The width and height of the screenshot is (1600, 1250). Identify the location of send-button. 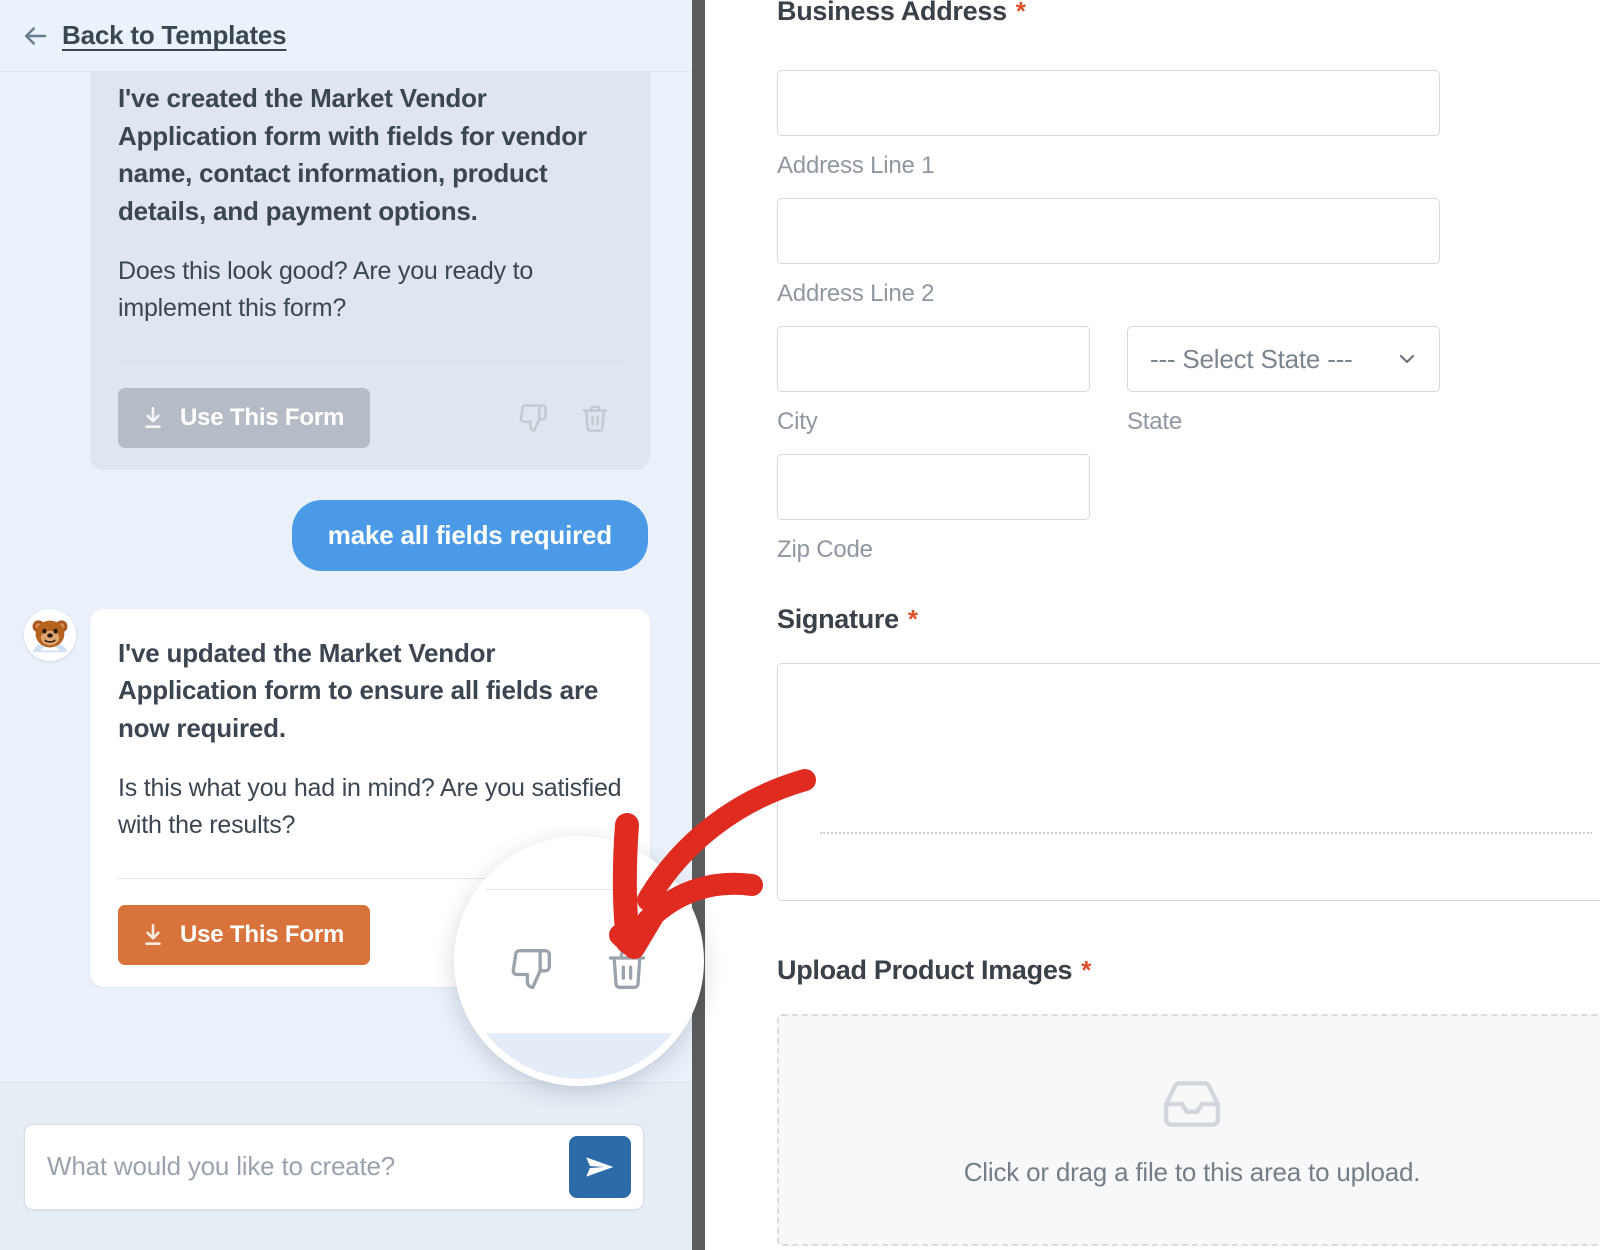
(600, 1166).